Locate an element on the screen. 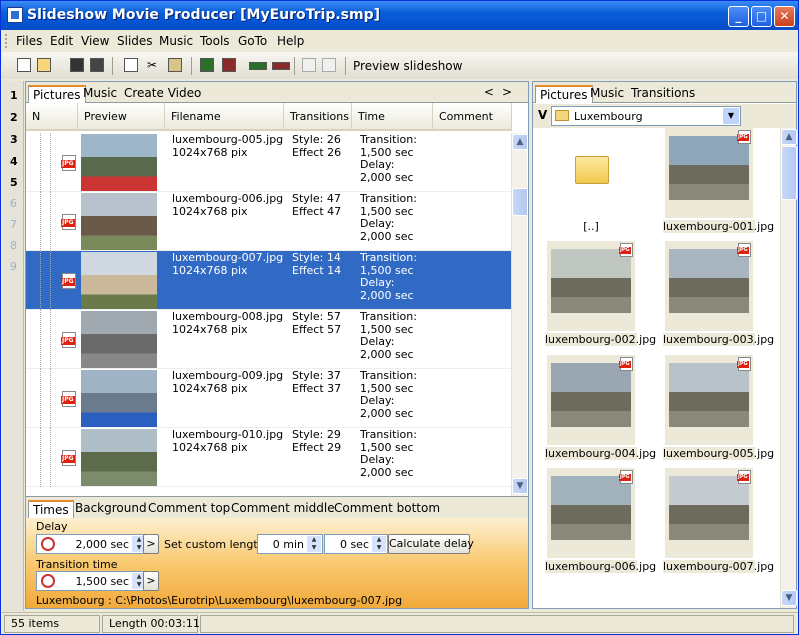  custom-min-input: 0 min ▲ ▼ is located at coordinates (290, 544).